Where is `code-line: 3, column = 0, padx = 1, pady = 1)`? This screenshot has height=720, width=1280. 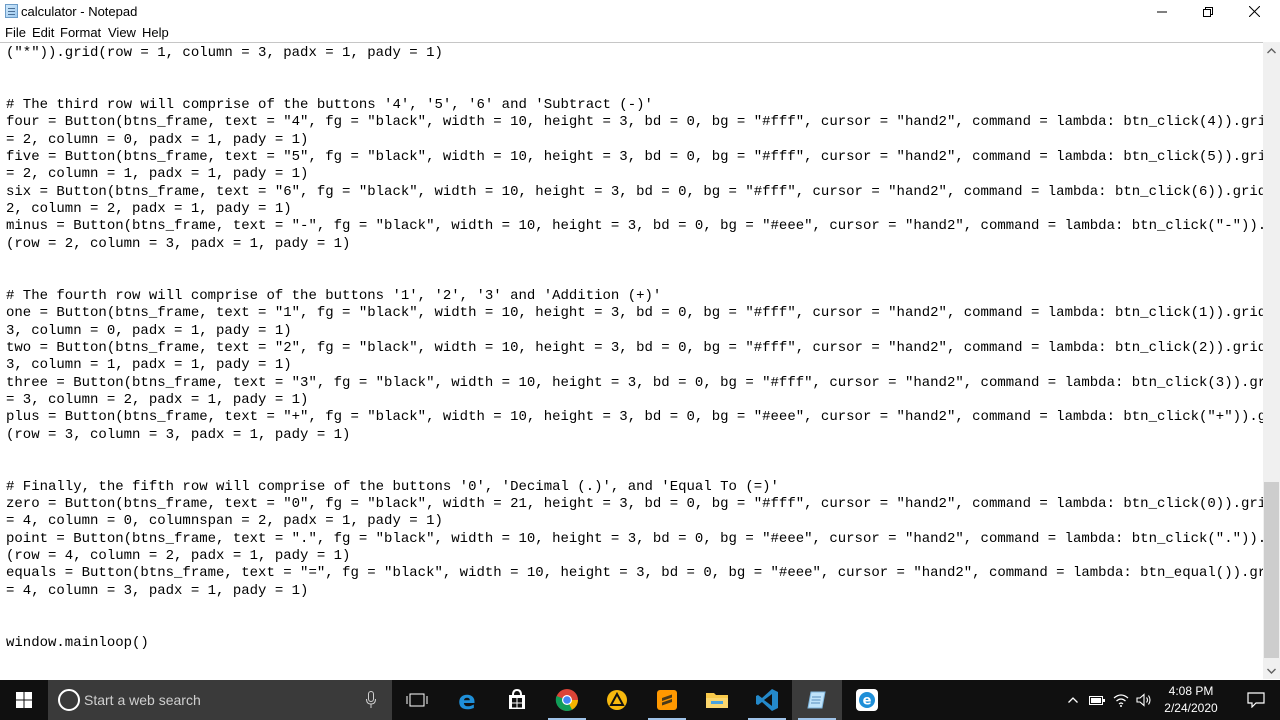
code-line: 3, column = 0, padx = 1, pady = 1) is located at coordinates (149, 330).